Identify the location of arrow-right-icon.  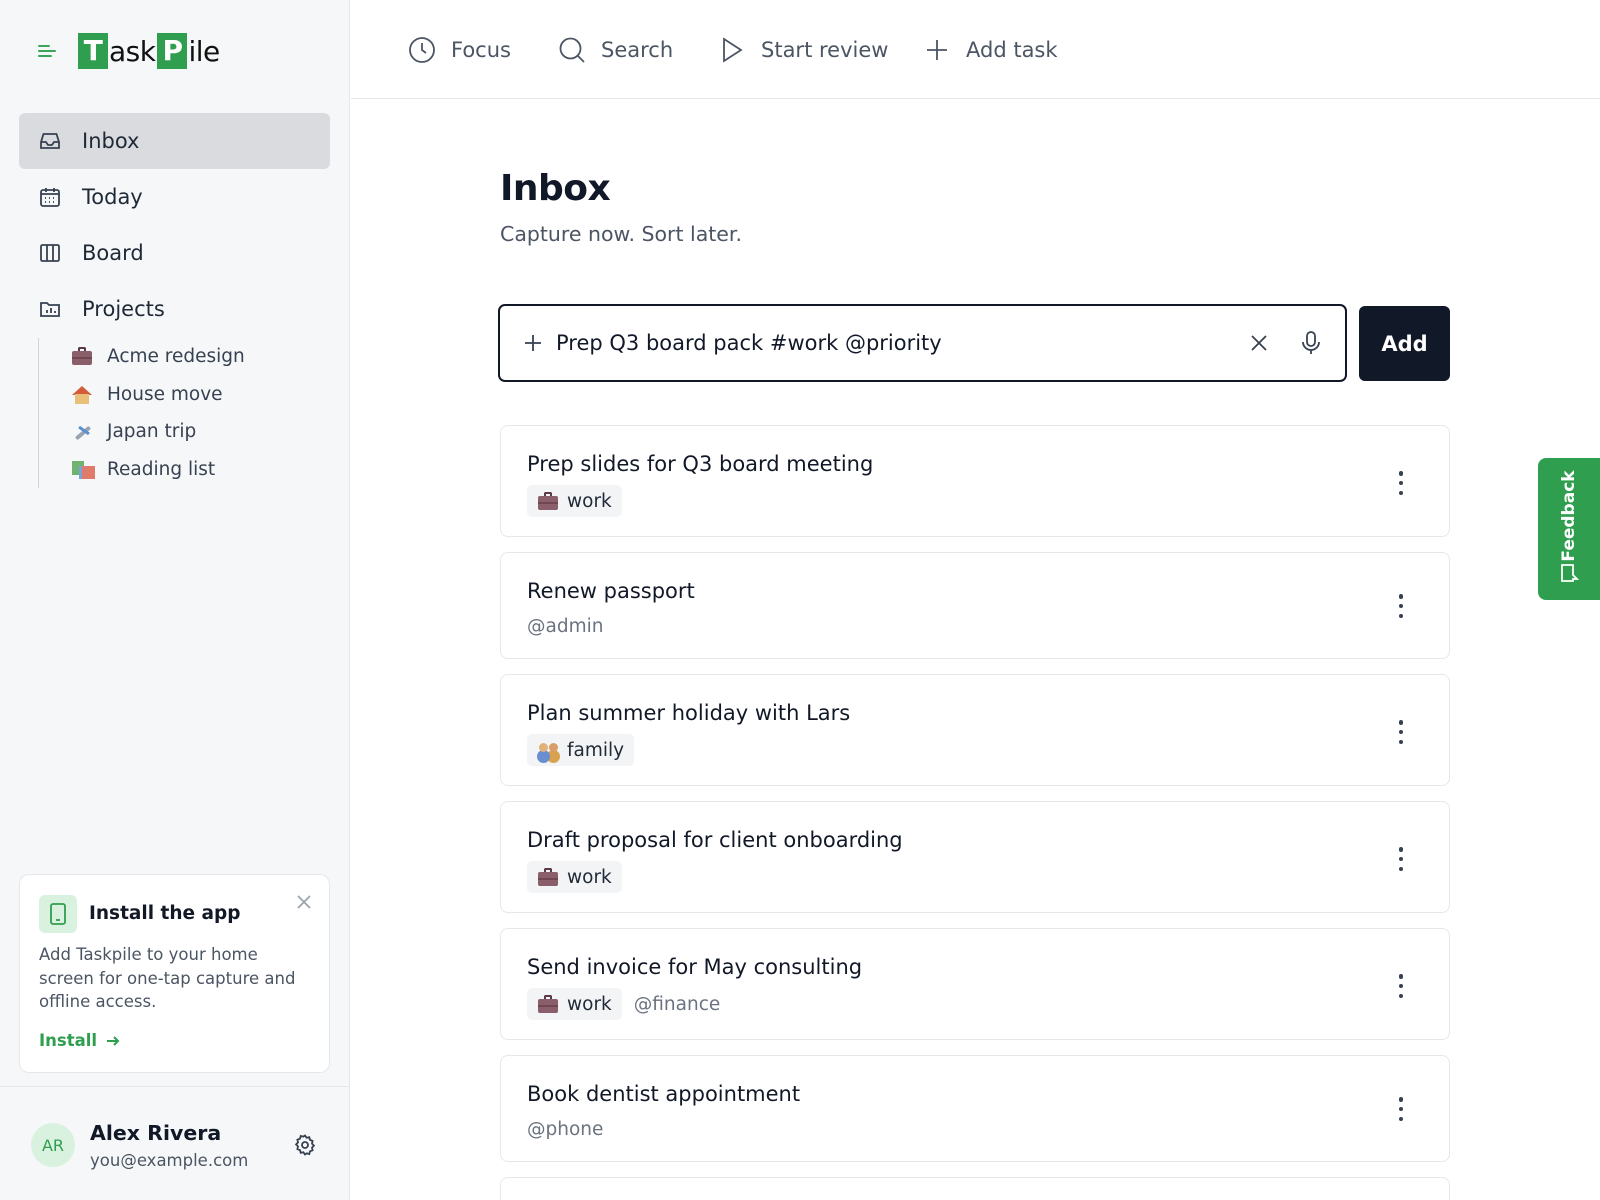
(113, 1040).